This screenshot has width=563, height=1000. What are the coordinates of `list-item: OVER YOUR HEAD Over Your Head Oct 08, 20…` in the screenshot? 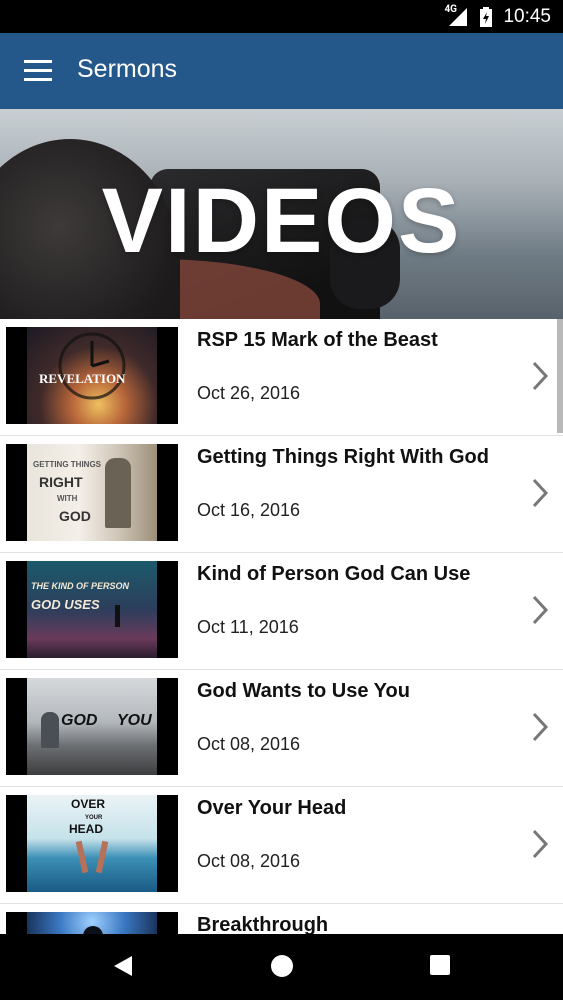 It's located at (281, 845).